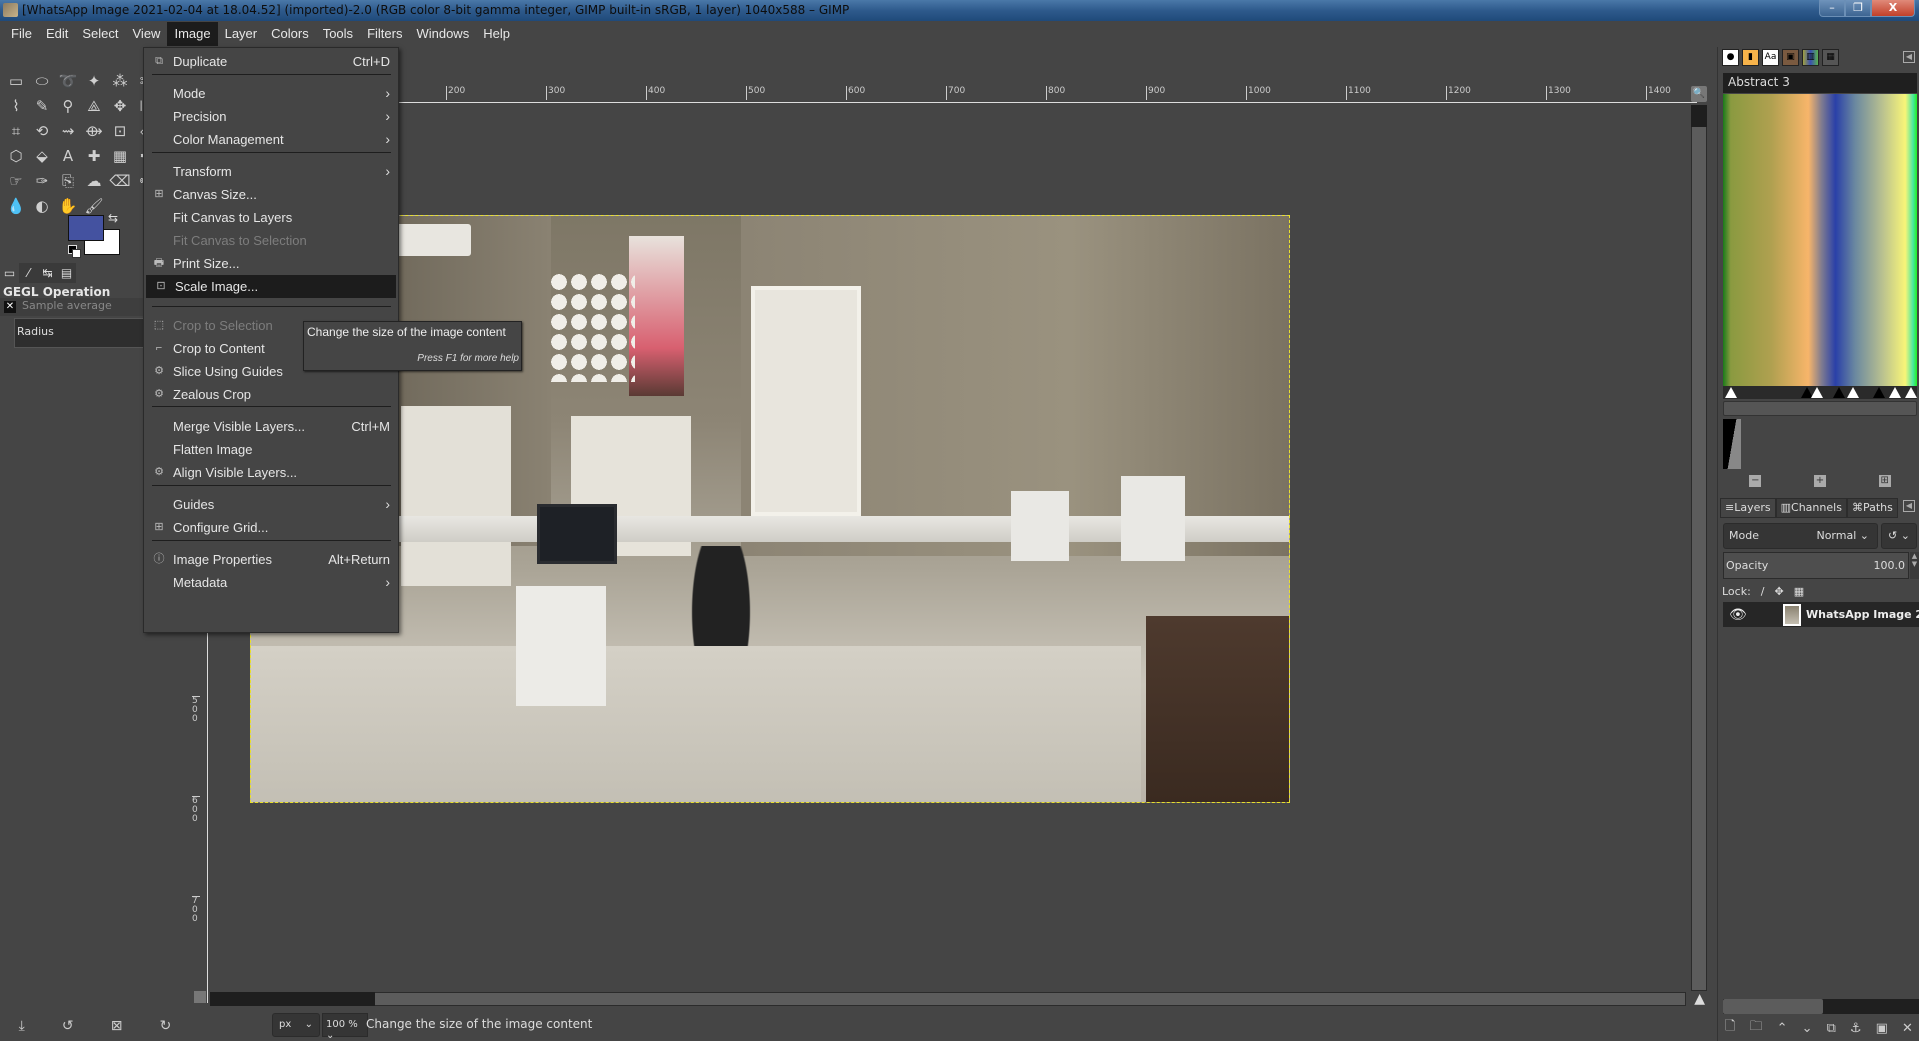  I want to click on menu-edit: Edit, so click(57, 34).